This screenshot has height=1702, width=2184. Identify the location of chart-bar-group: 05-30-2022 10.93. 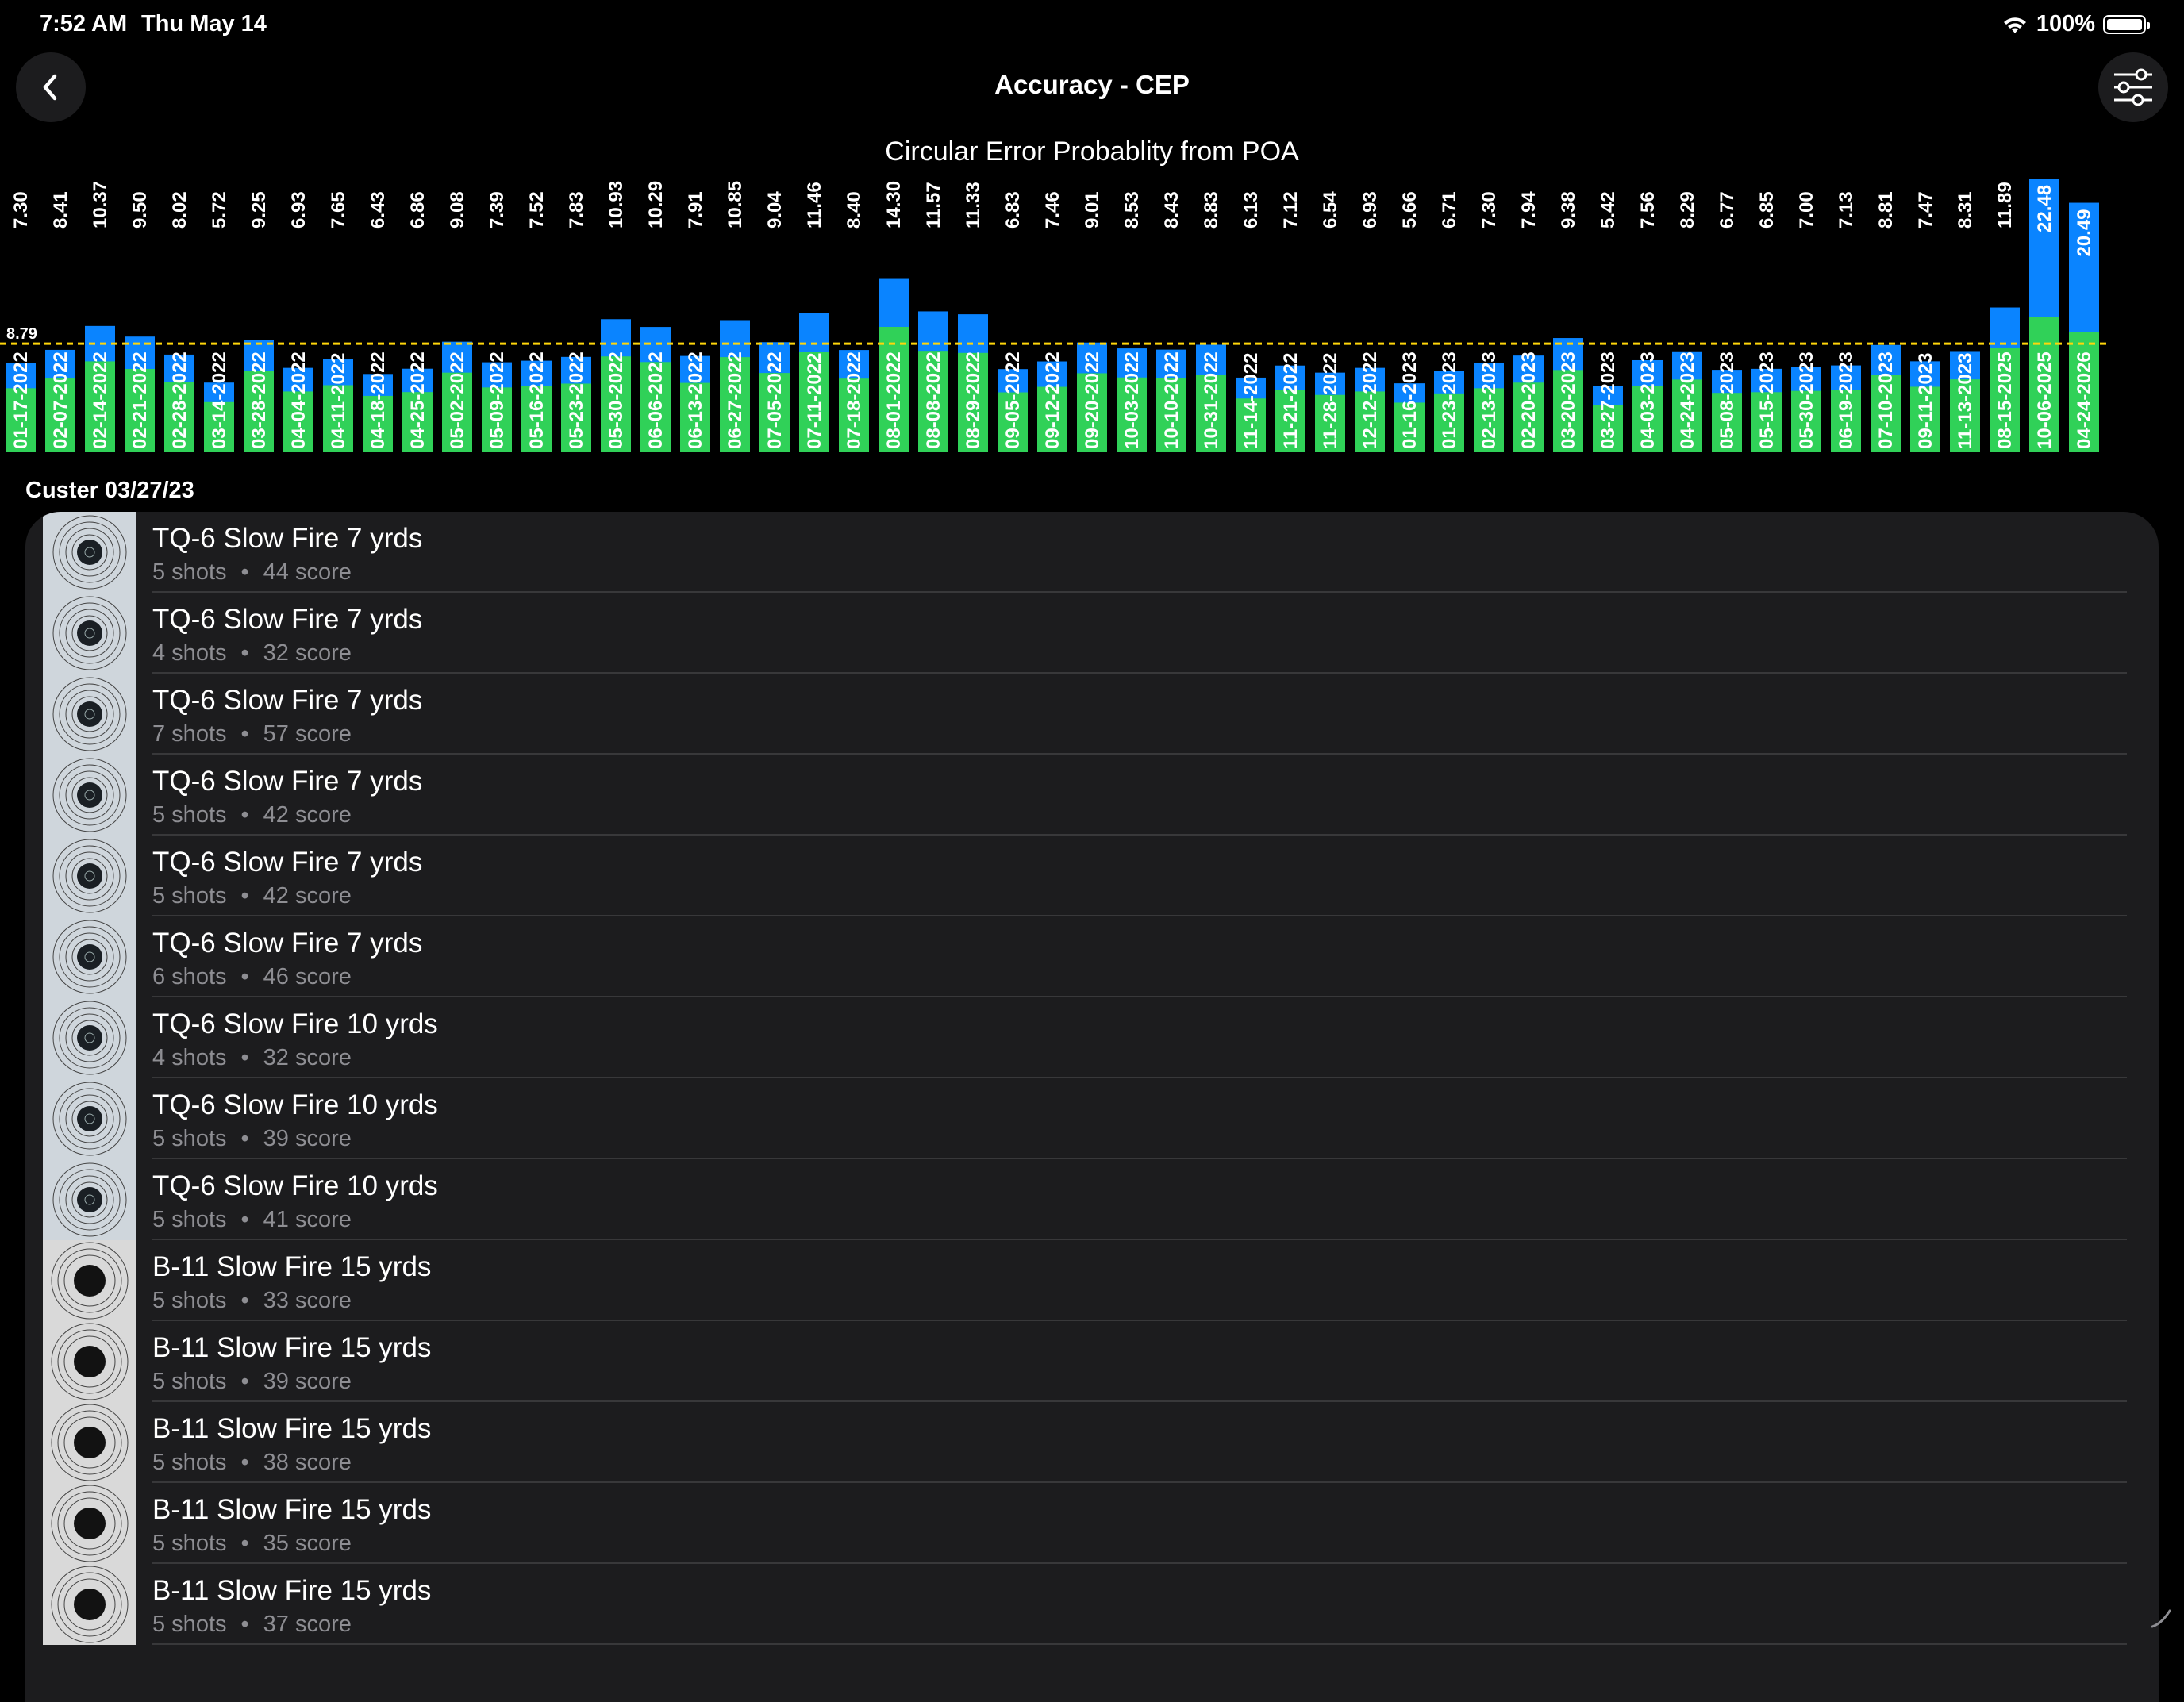
(616, 316).